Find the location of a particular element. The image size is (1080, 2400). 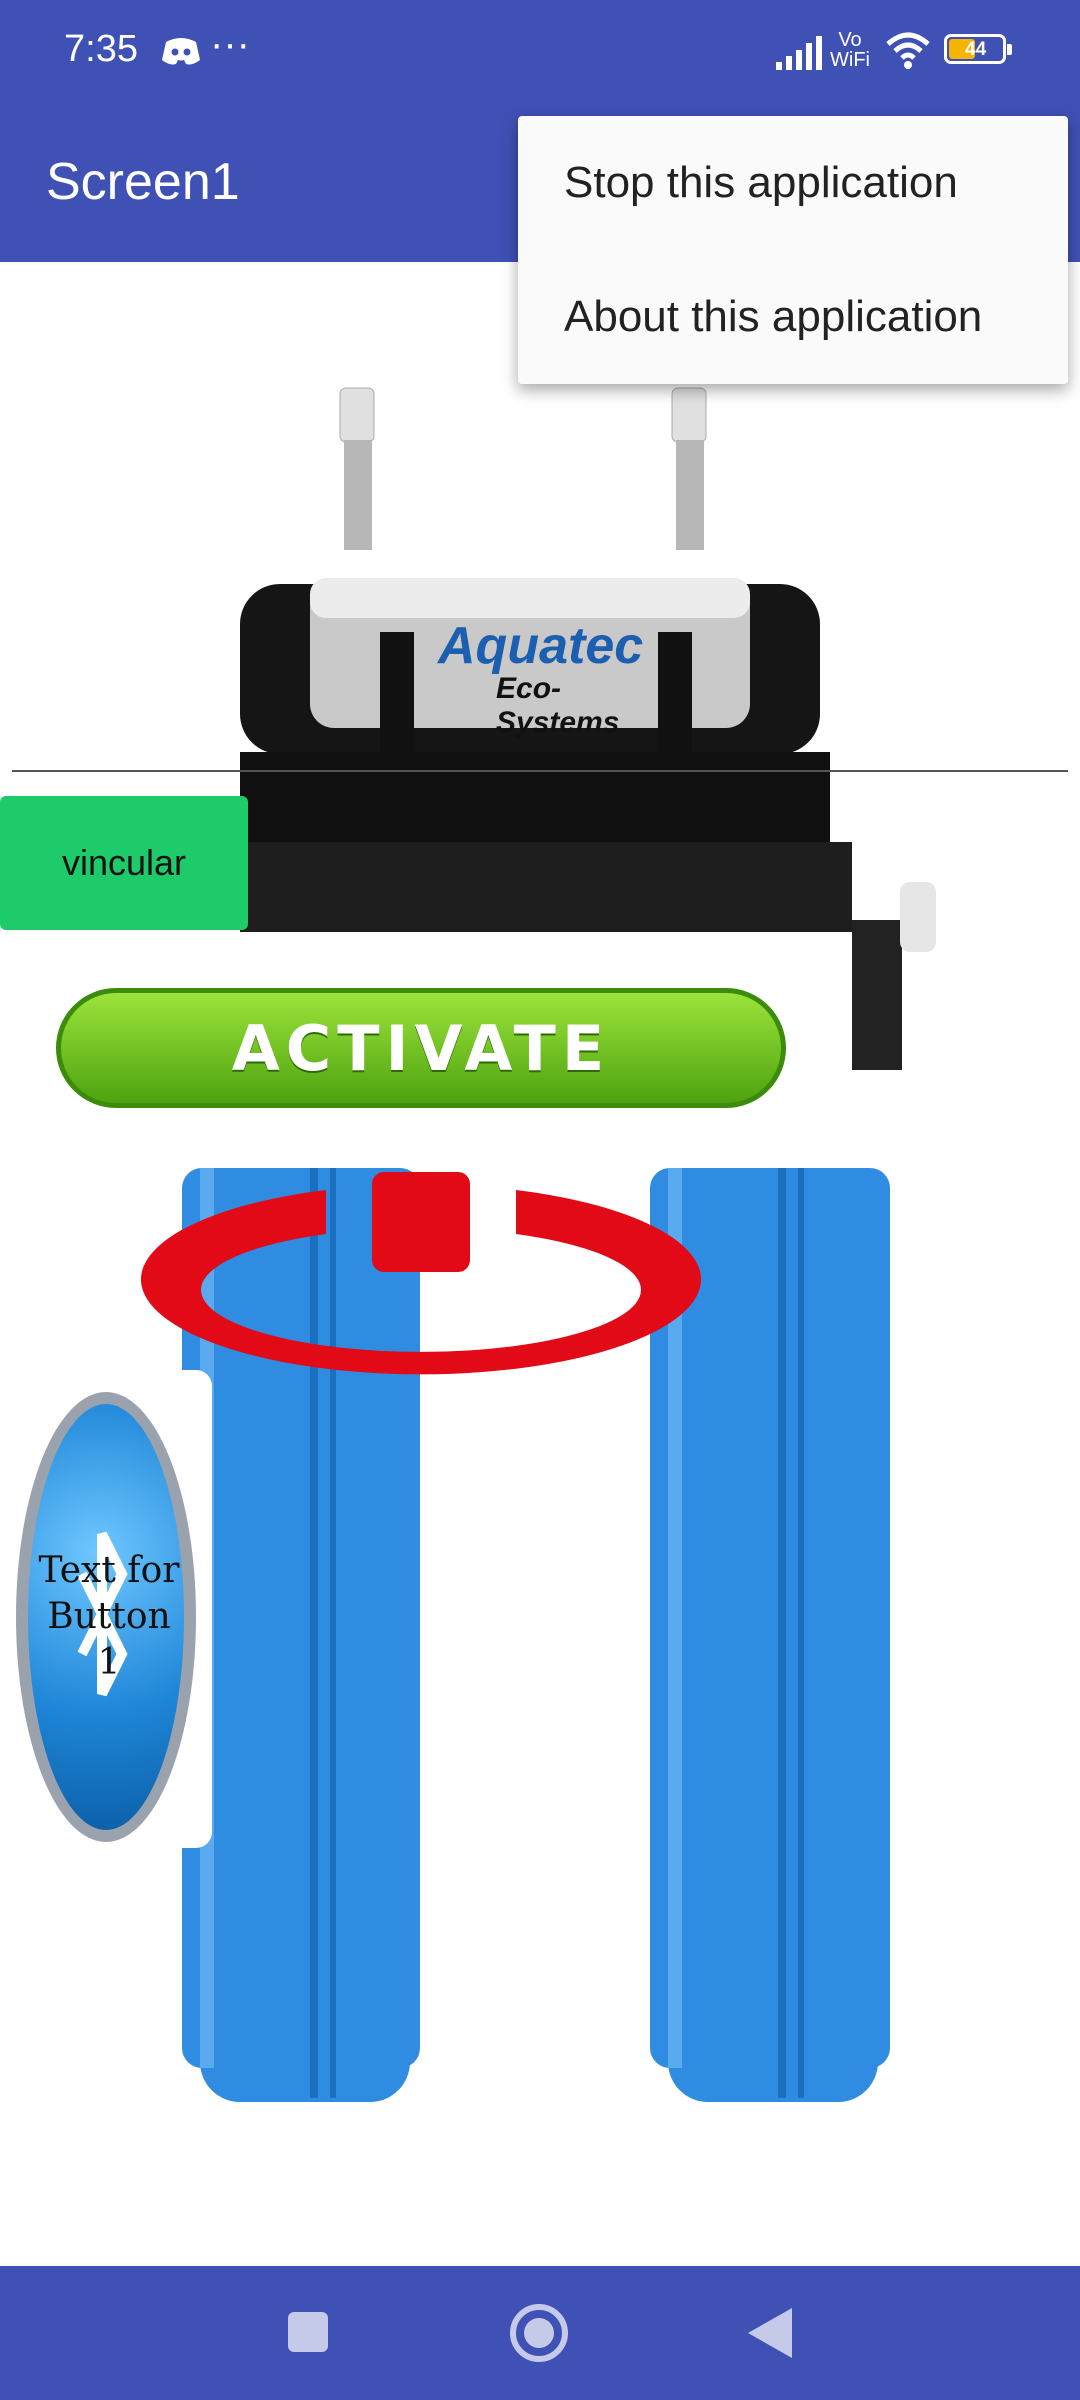

bluetooth-button: Text for Button 1 is located at coordinates (106, 1617).